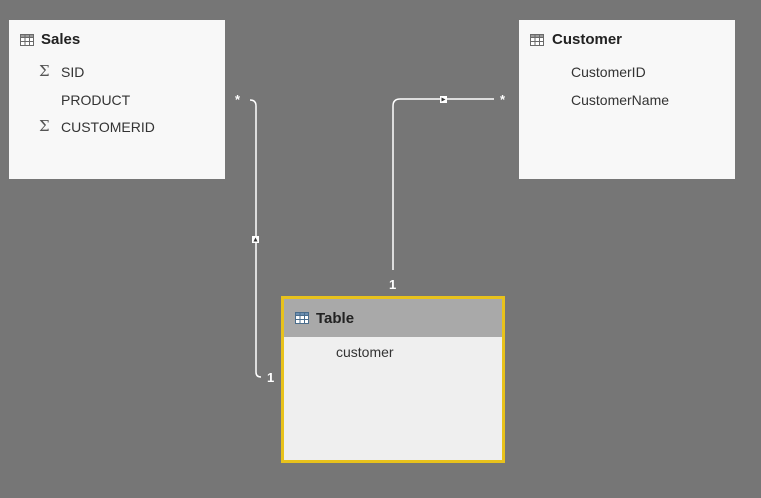  Describe the element at coordinates (503, 99) in the screenshot. I see `cardinality-many-customer: *` at that location.